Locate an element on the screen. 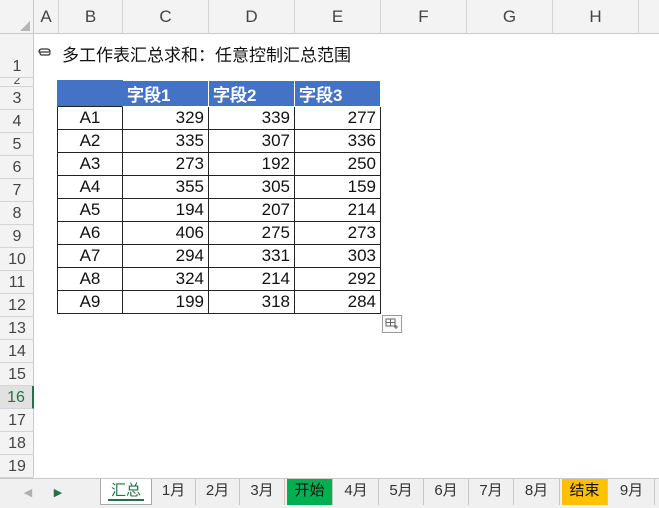 The width and height of the screenshot is (659, 508). row-label-cell: A6 is located at coordinates (90, 233).